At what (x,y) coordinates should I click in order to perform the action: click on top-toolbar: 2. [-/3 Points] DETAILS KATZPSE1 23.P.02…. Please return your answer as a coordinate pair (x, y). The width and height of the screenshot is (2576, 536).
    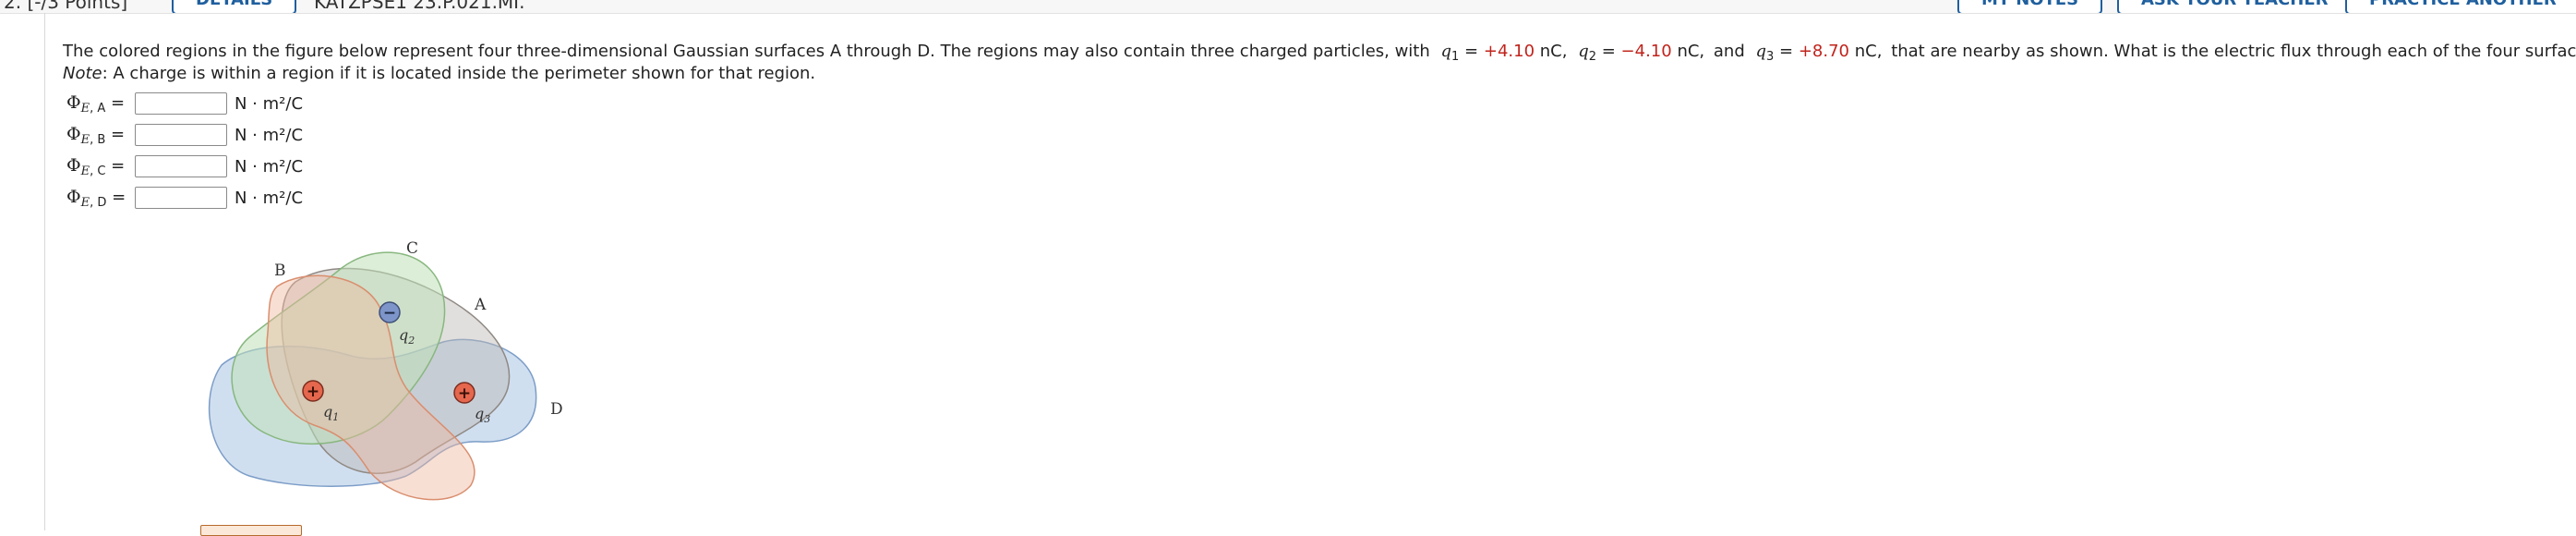
    Looking at the image, I should click on (1288, 7).